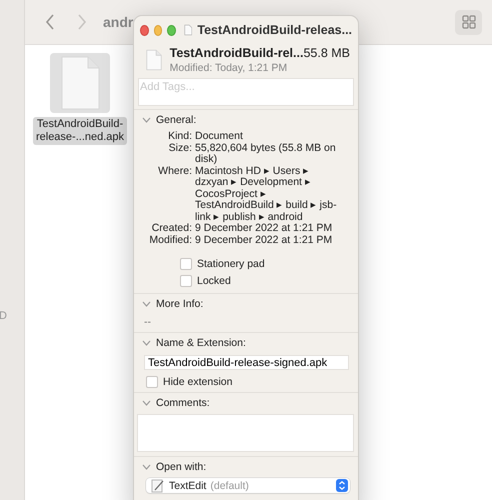 Image resolution: width=492 pixels, height=500 pixels. I want to click on grid-view-button, so click(468, 22).